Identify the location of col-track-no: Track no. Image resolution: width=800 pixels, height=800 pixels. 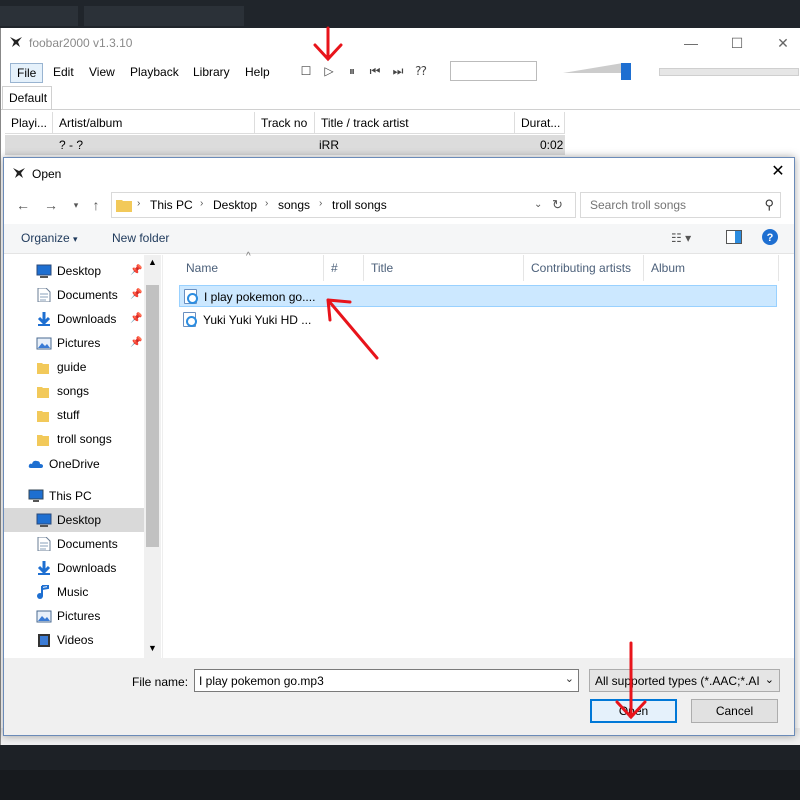
(285, 123).